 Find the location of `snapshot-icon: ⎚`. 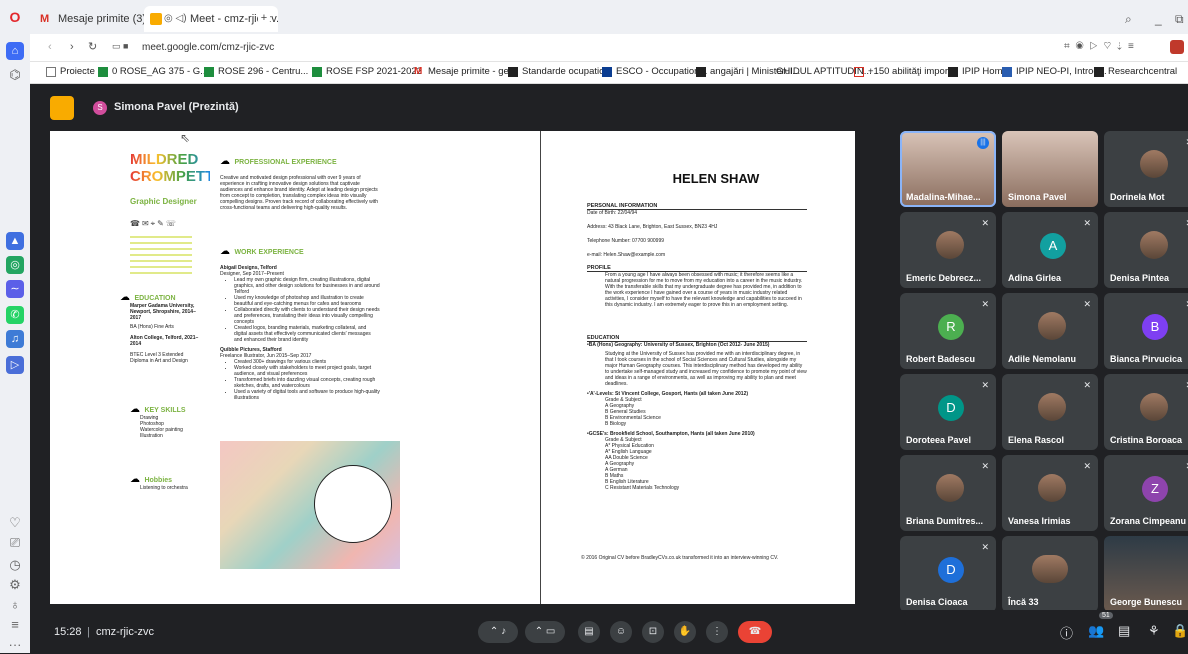

snapshot-icon: ⎚ is located at coordinates (15, 543).